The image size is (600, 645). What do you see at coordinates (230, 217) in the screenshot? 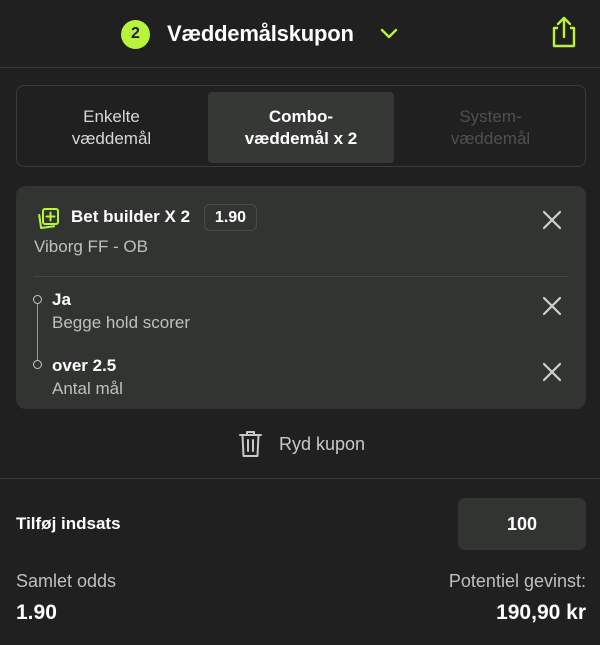
I see `bet-builder-odds: 1.90` at bounding box center [230, 217].